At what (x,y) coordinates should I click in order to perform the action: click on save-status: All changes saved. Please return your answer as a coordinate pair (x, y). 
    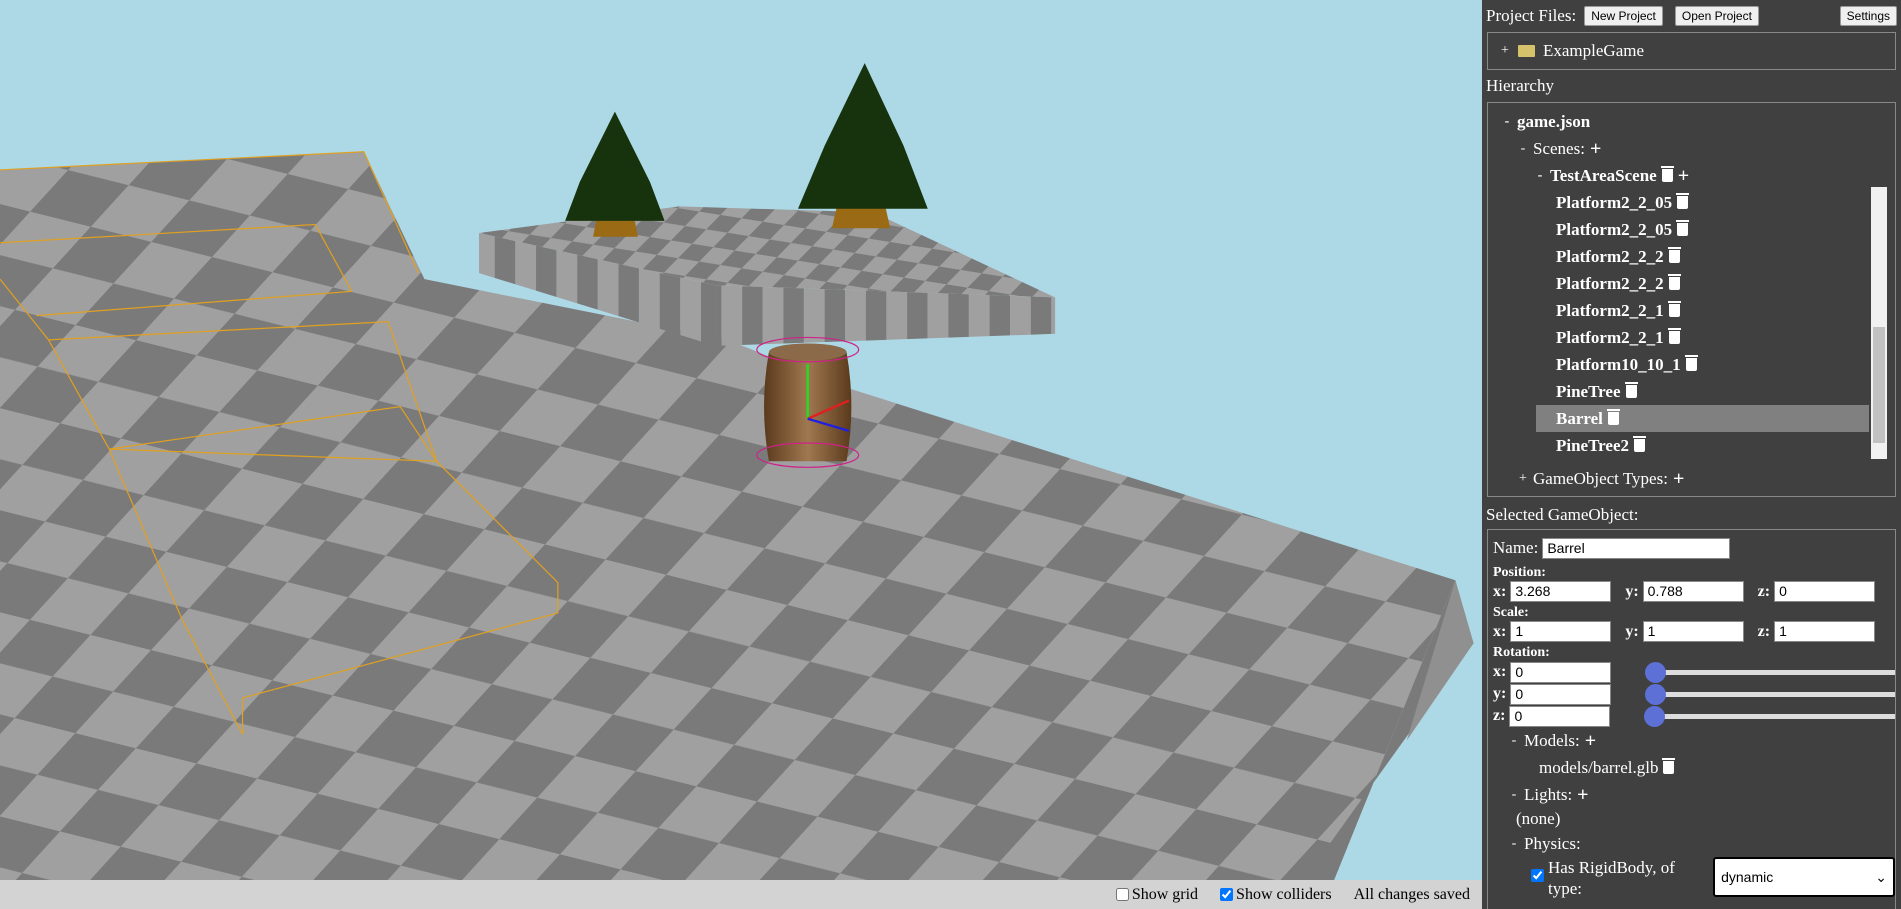
    Looking at the image, I should click on (1411, 894).